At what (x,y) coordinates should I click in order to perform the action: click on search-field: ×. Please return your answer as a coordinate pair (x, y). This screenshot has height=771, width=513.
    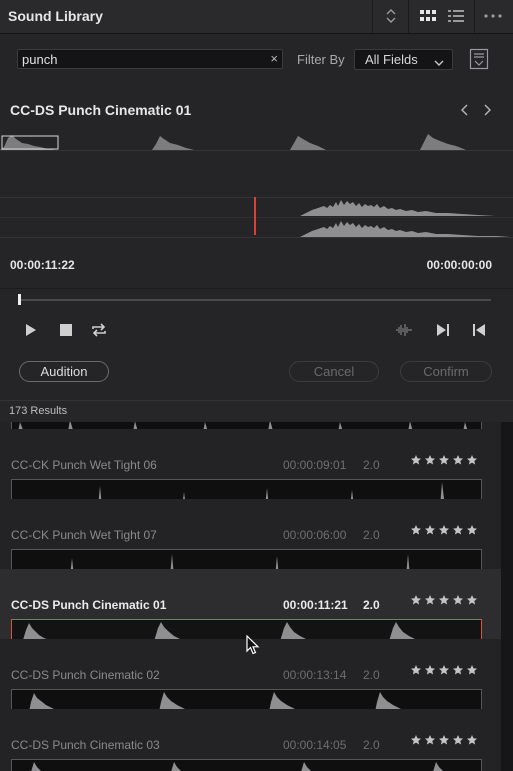
    Looking at the image, I should click on (150, 59).